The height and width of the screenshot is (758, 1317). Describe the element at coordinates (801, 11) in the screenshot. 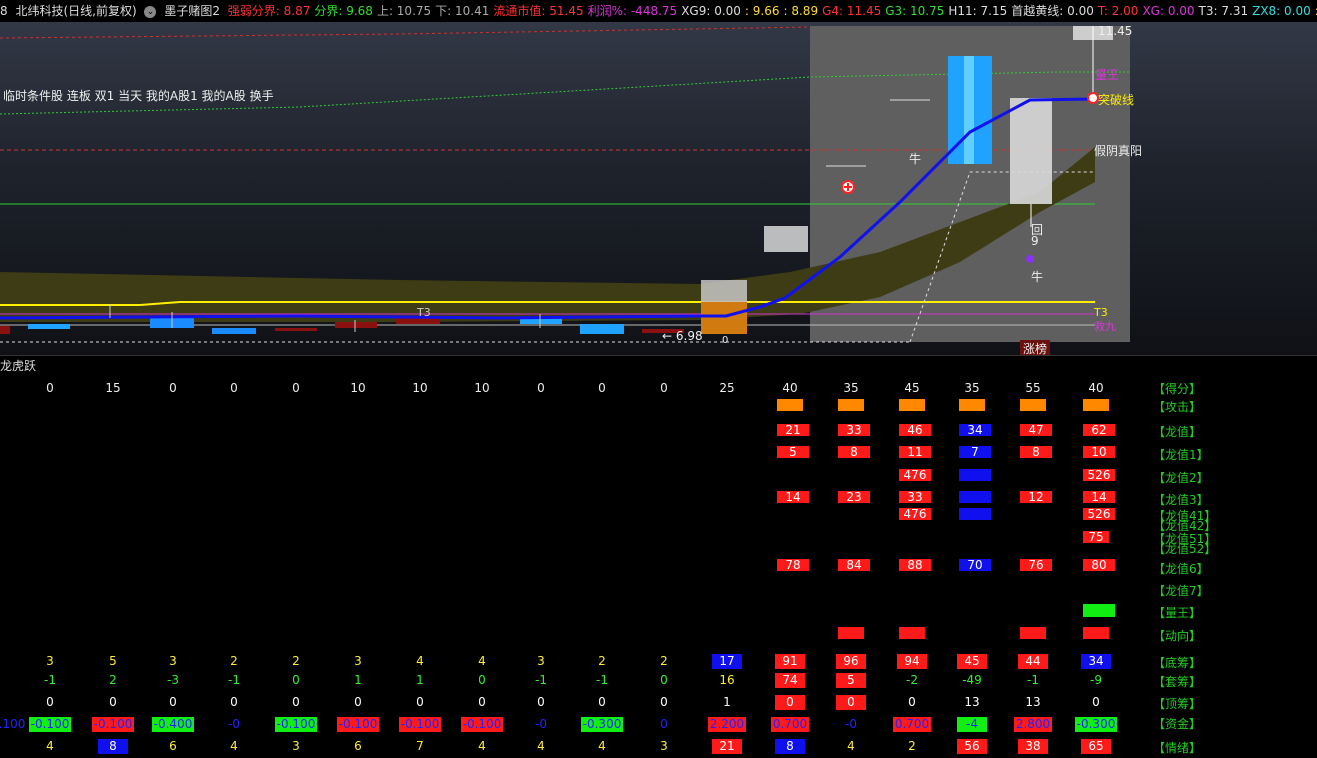

I see `header-value: : 8.89` at that location.